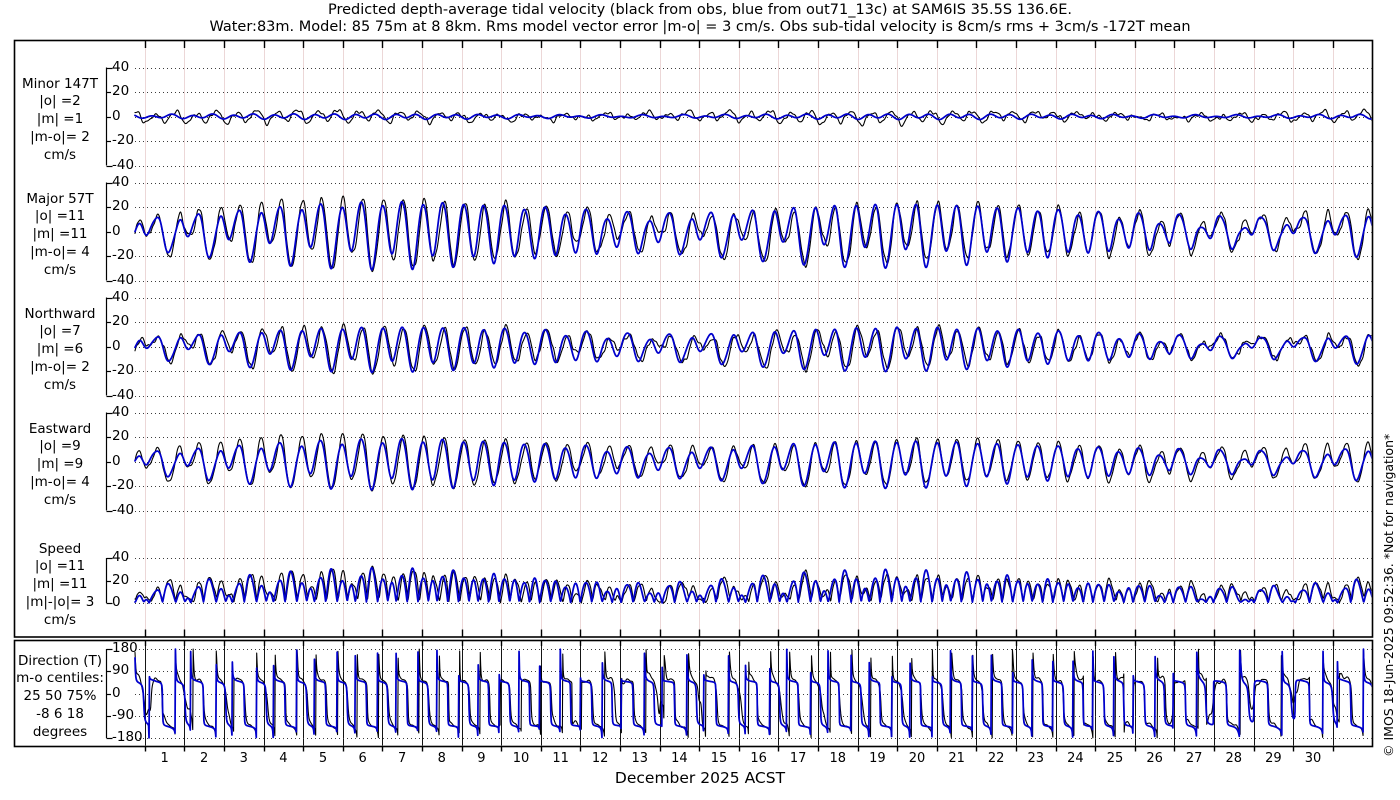  Describe the element at coordinates (1075, 758) in the screenshot. I see `day-tick-label: 24` at that location.